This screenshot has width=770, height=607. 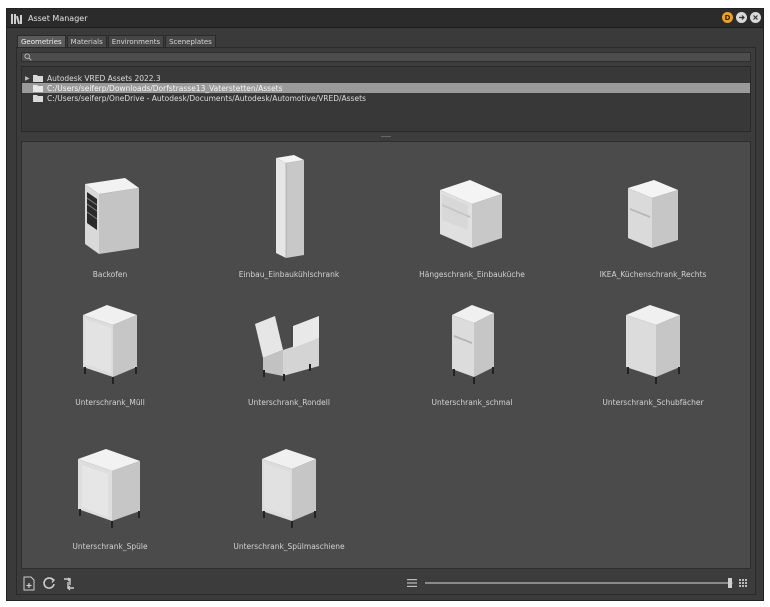 I want to click on asset-tile-unterschrank-schubfaecher: Unterschrank_Schubfächer, so click(x=653, y=357).